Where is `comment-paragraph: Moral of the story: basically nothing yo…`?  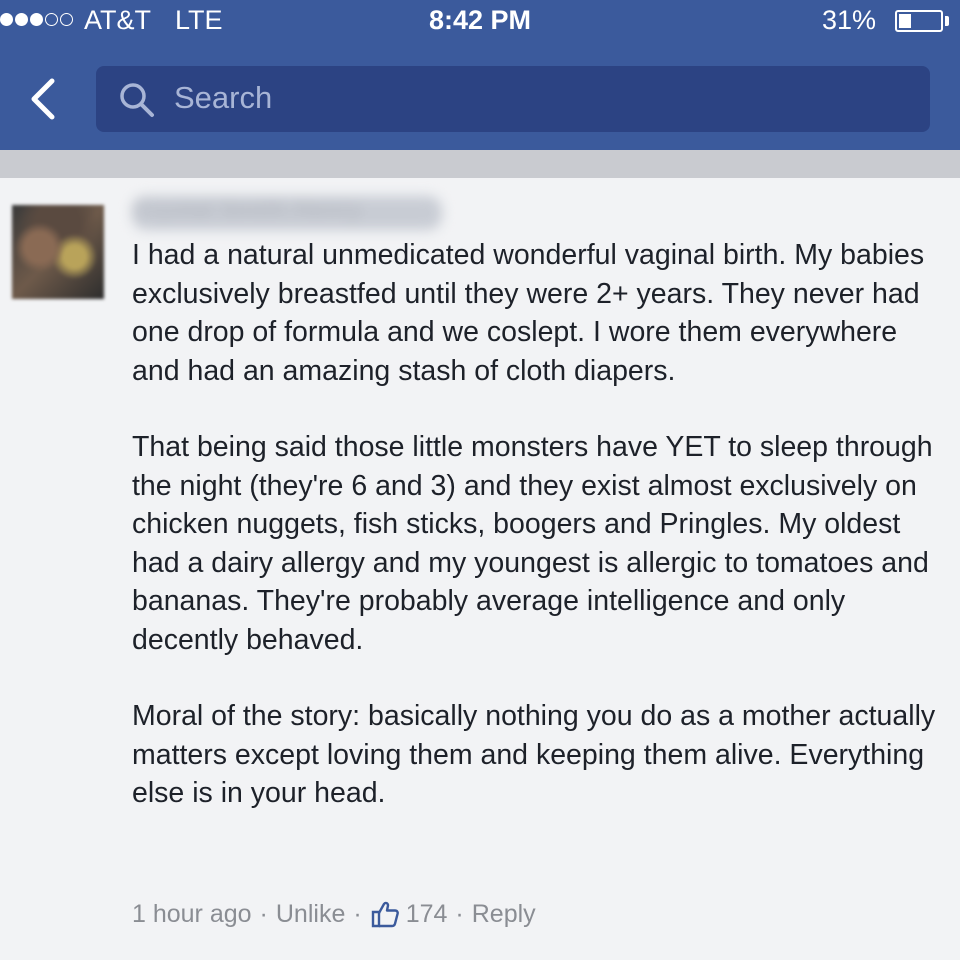
comment-paragraph: Moral of the story: basically nothing yo… is located at coordinates (534, 754).